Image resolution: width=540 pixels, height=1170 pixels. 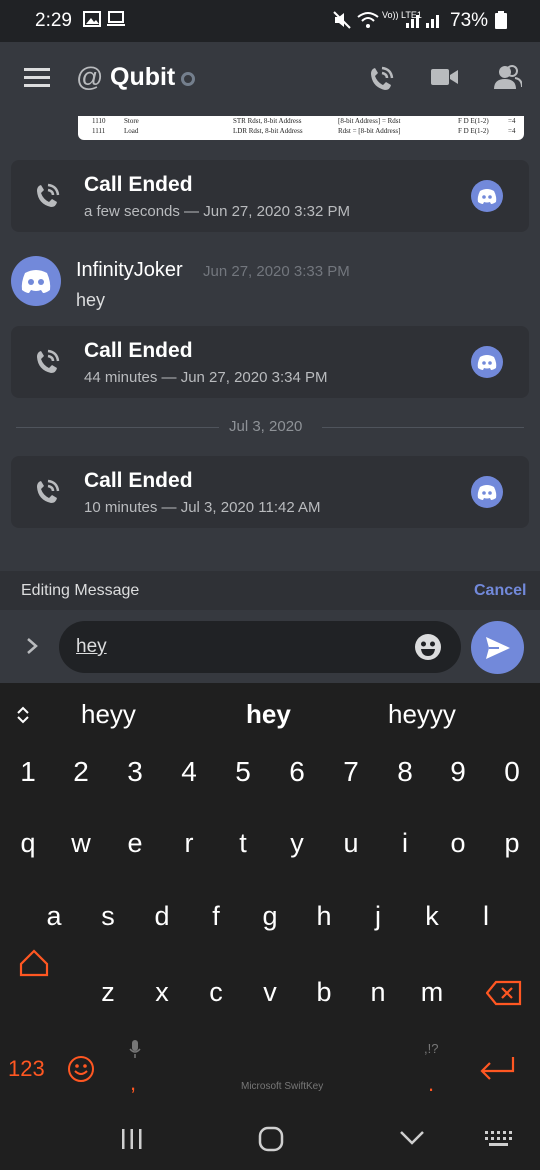 What do you see at coordinates (116, 18) in the screenshot?
I see `cast-icon` at bounding box center [116, 18].